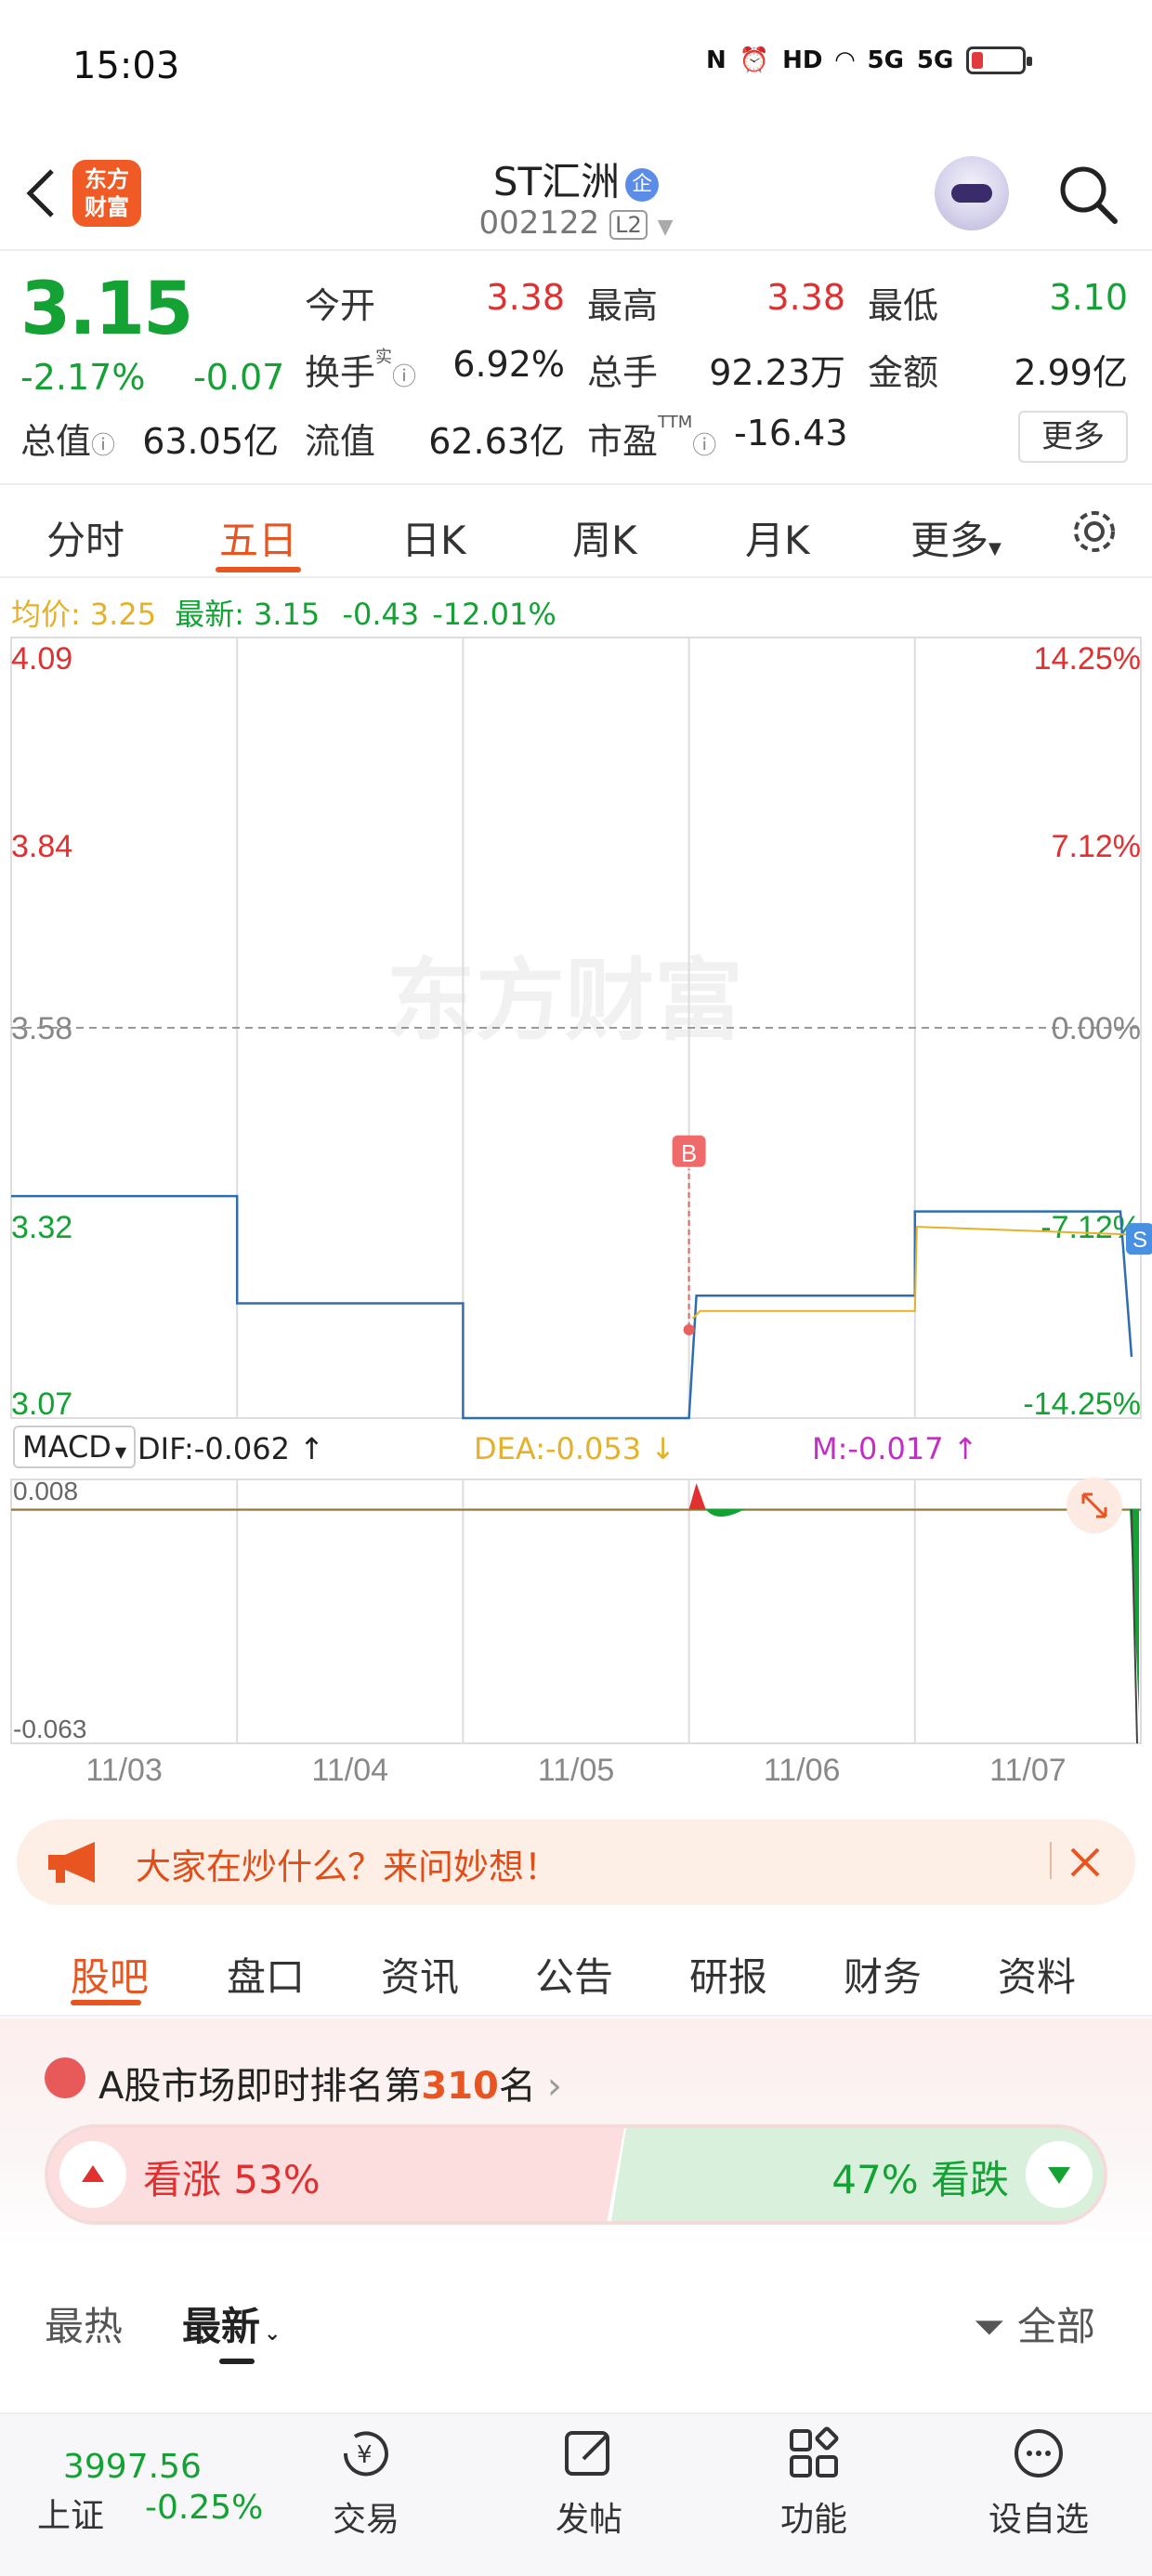  What do you see at coordinates (232, 2179) in the screenshot?
I see `bullish-label: 看涨 53%` at bounding box center [232, 2179].